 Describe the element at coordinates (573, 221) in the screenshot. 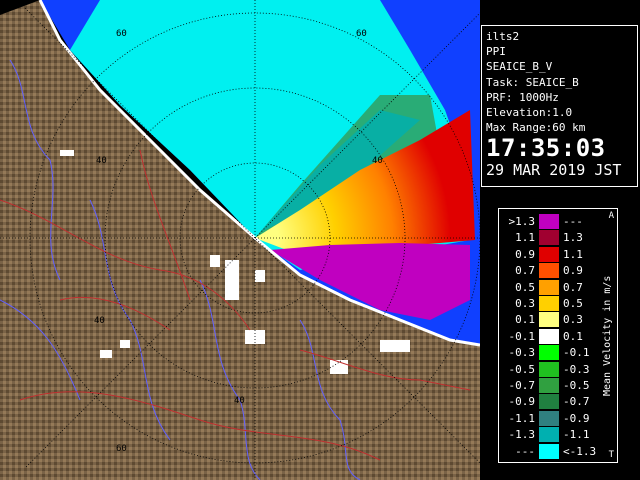

I see `legend-high-value: ---` at that location.